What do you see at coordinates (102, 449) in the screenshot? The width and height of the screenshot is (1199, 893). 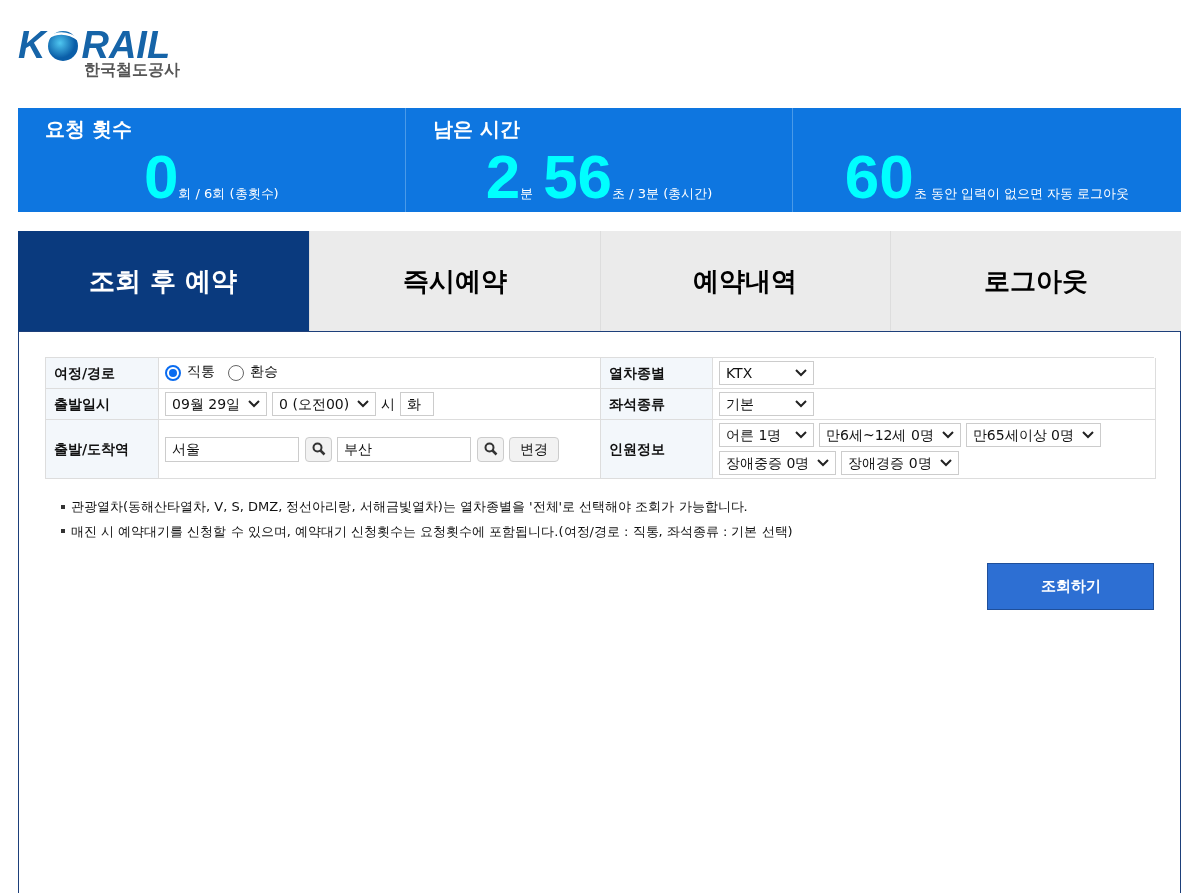 I see `field-label: 출발/도착역` at bounding box center [102, 449].